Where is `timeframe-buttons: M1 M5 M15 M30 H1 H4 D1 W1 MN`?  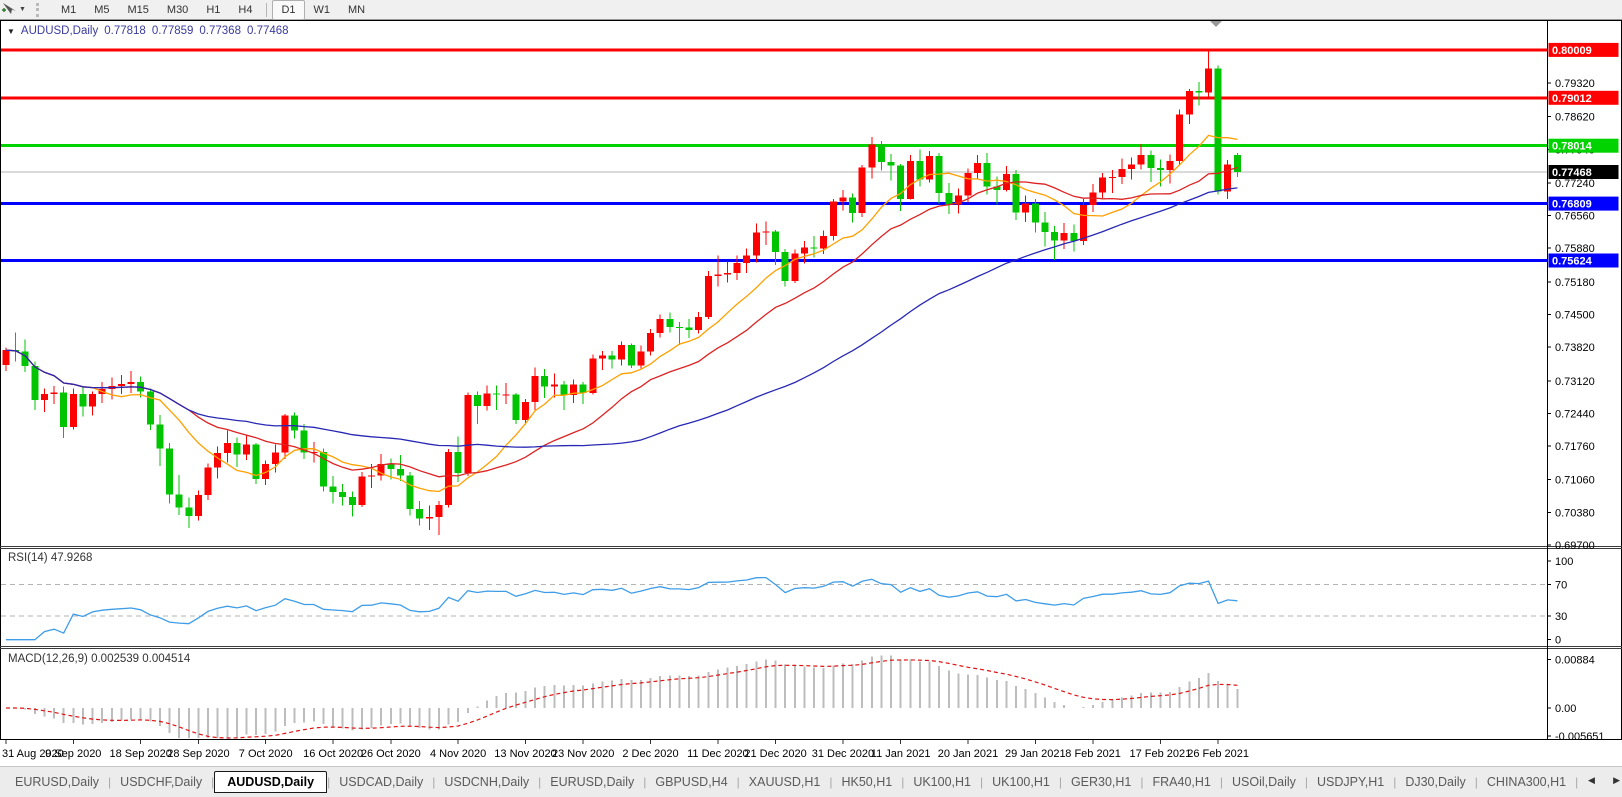
timeframe-buttons: M1 M5 M15 M30 H1 H4 D1 W1 MN is located at coordinates (213, 10).